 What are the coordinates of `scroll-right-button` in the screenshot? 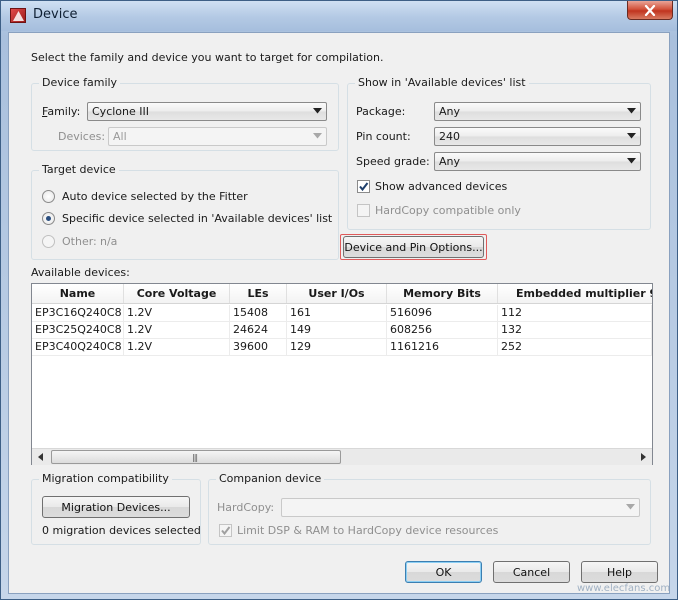 It's located at (643, 457).